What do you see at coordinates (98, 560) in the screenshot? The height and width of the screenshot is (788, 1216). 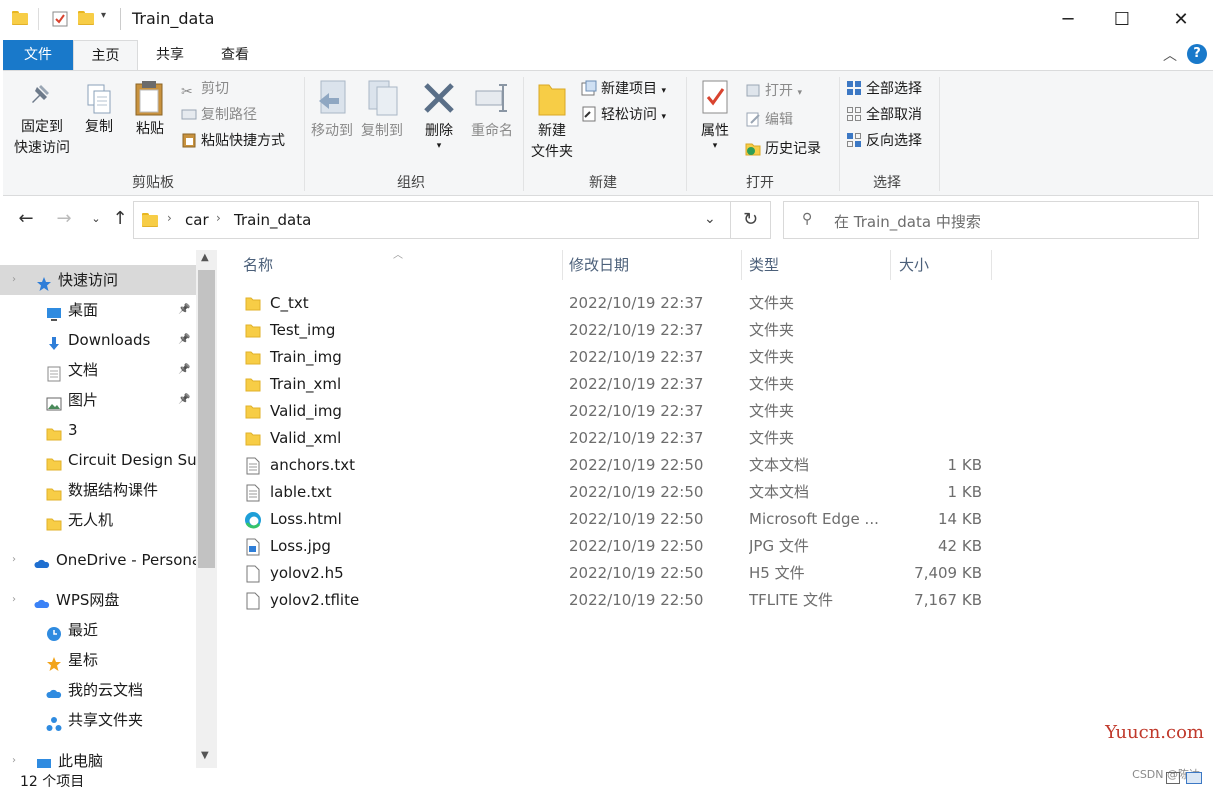 I see `nav-item: › OneDrive - Persona` at bounding box center [98, 560].